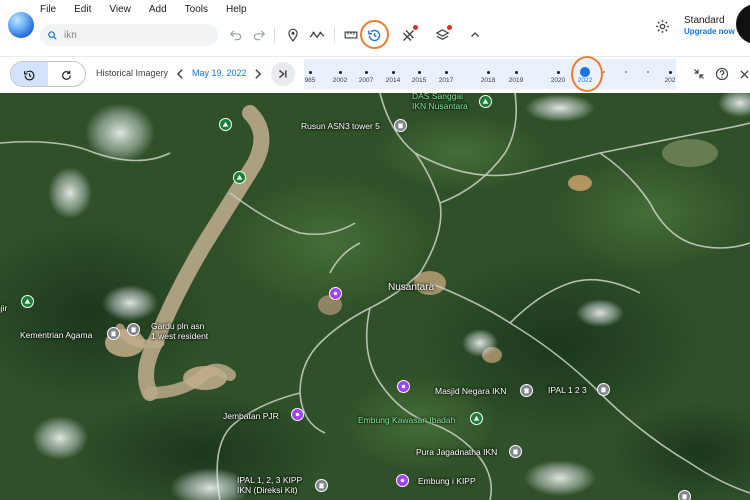 This screenshot has width=750, height=500. I want to click on place-label-embung-kawasan-ibadah: Embung Kawasan Ibadah, so click(406, 420).